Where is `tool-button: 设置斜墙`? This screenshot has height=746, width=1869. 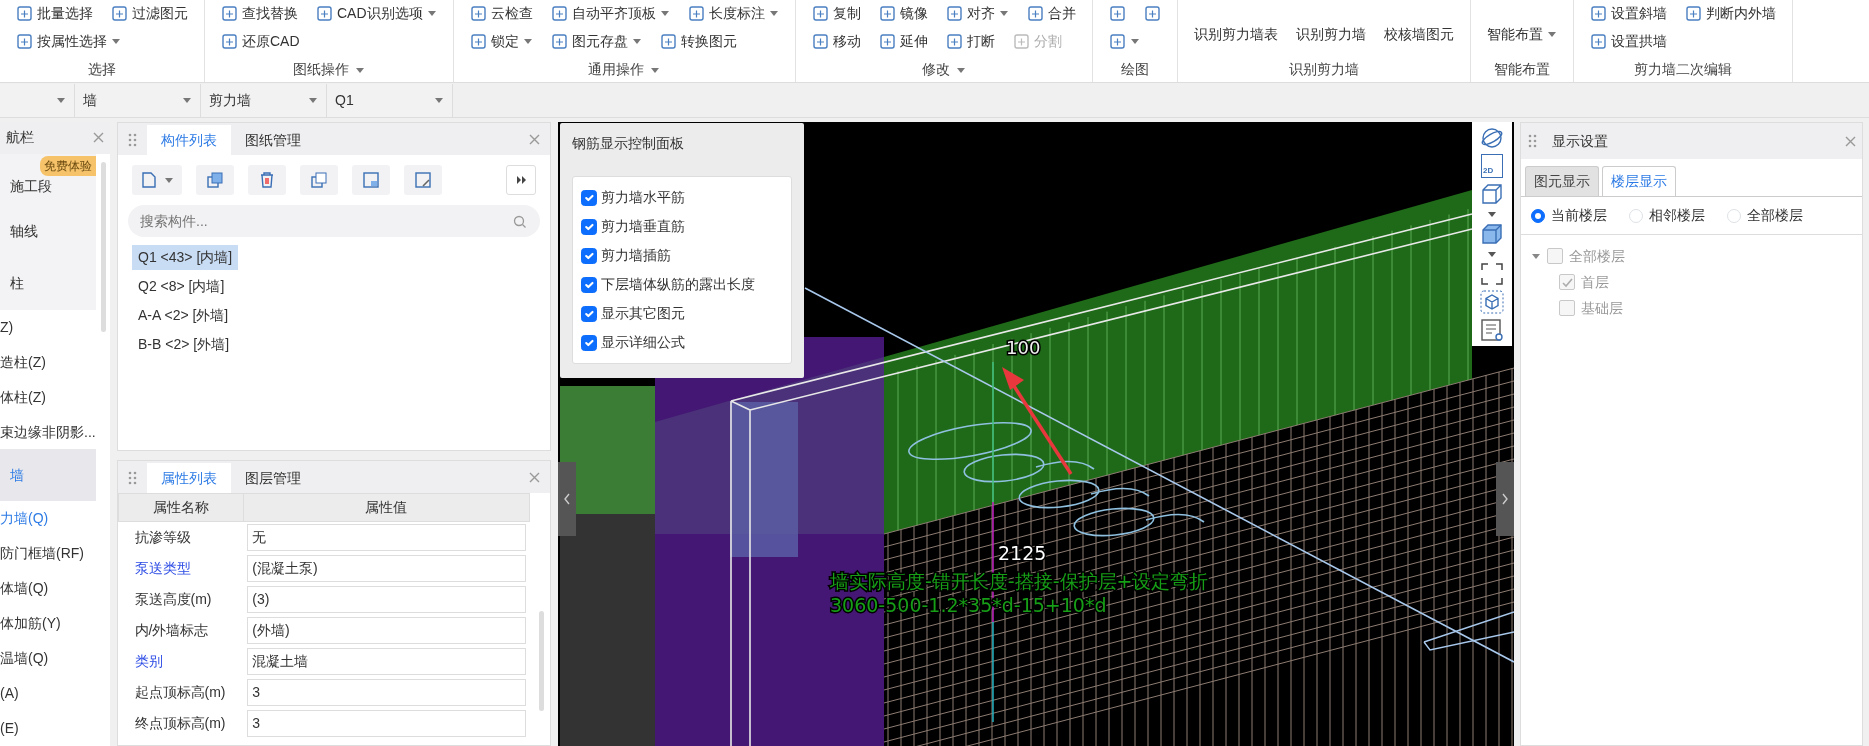 tool-button: 设置斜墙 is located at coordinates (1628, 13).